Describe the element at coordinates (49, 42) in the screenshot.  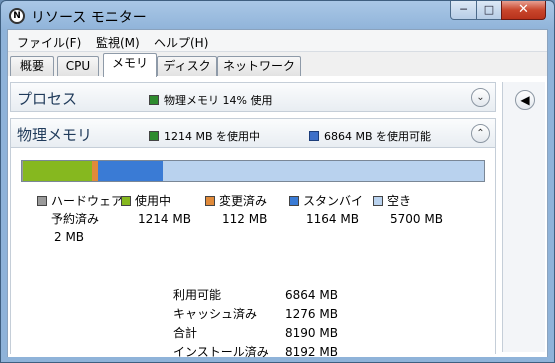
I see `menu-file: ファイル(F)` at that location.